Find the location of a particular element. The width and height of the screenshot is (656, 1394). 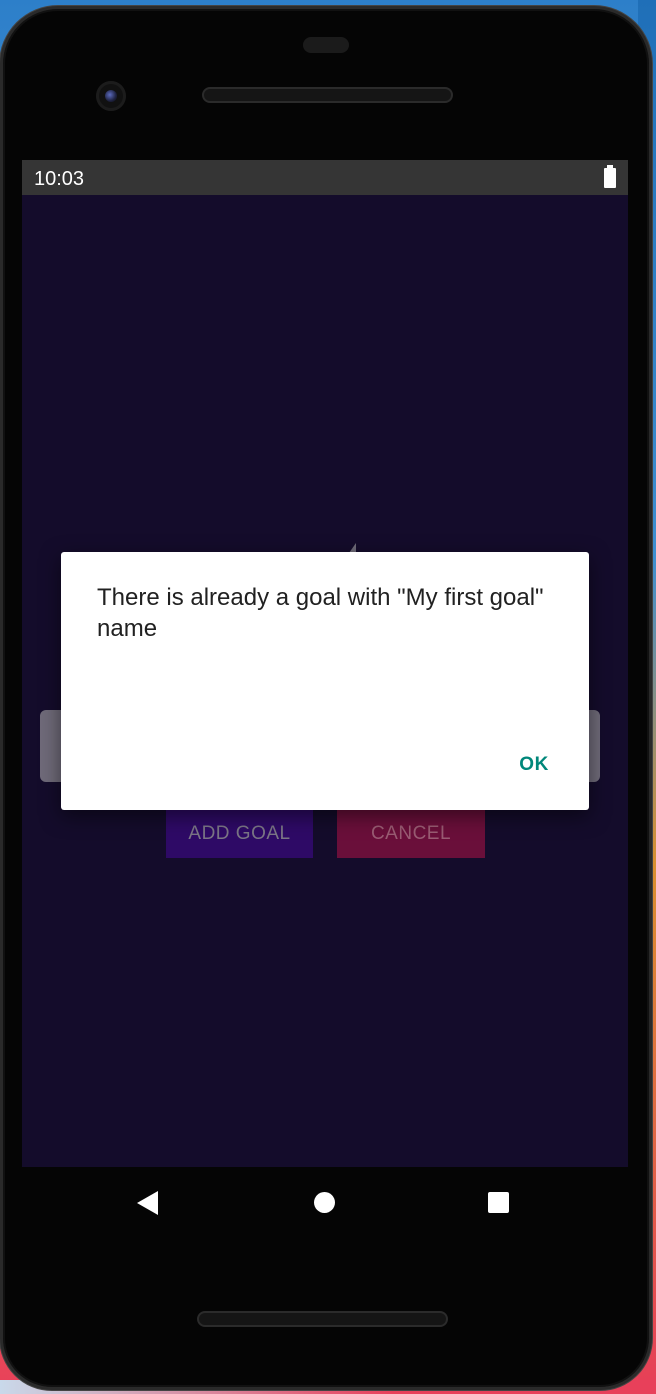

status-time: 10:03 is located at coordinates (59, 179).